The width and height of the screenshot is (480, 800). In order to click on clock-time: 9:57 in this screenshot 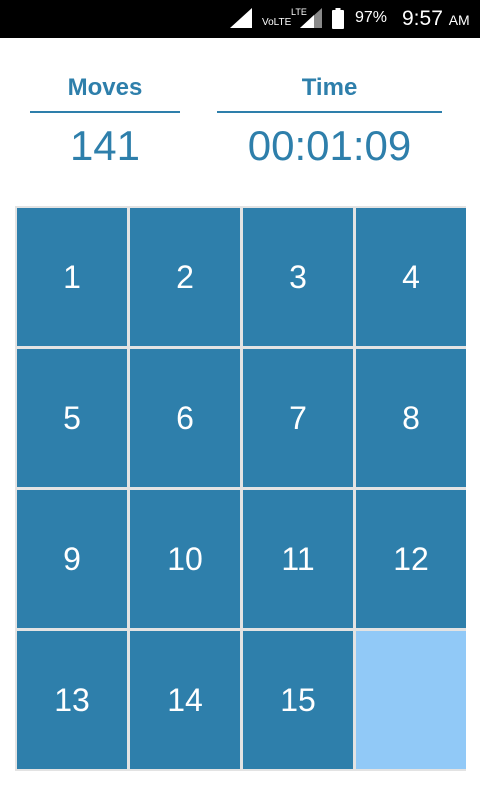, I will do `click(422, 18)`.